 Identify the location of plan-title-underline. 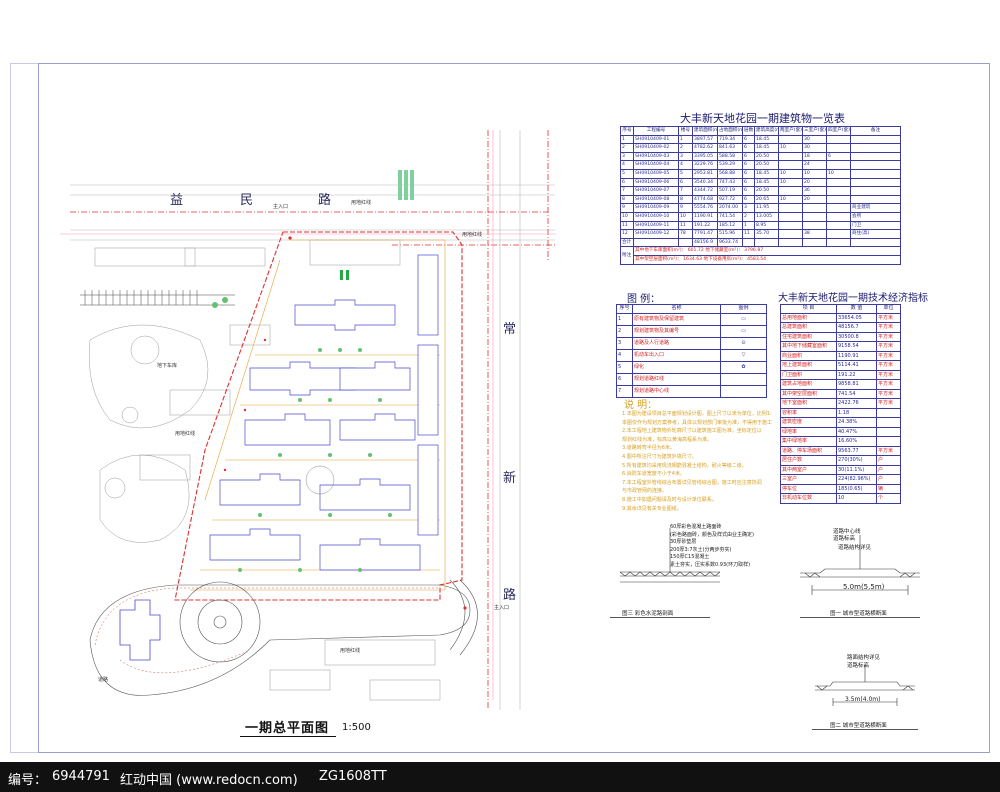
(288, 736).